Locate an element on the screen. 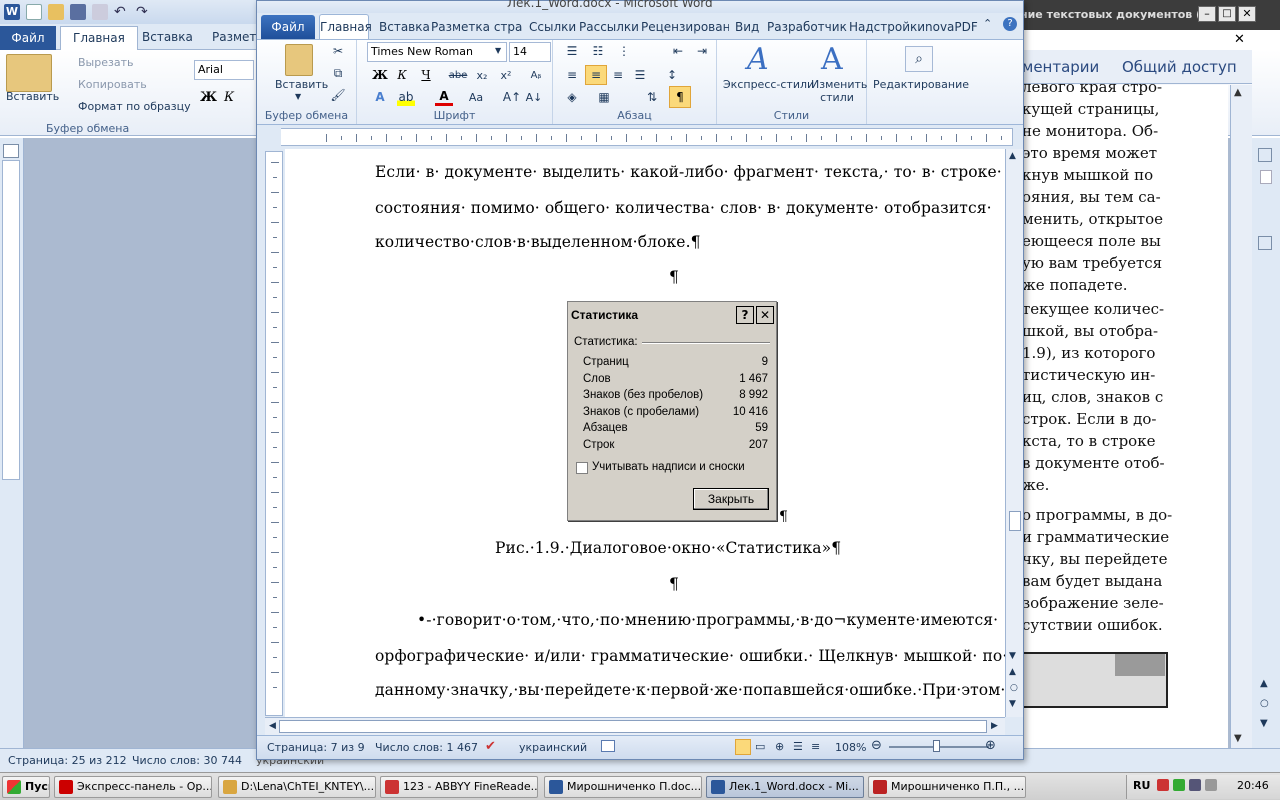  scroll-right-icon: ▶ is located at coordinates (994, 726).